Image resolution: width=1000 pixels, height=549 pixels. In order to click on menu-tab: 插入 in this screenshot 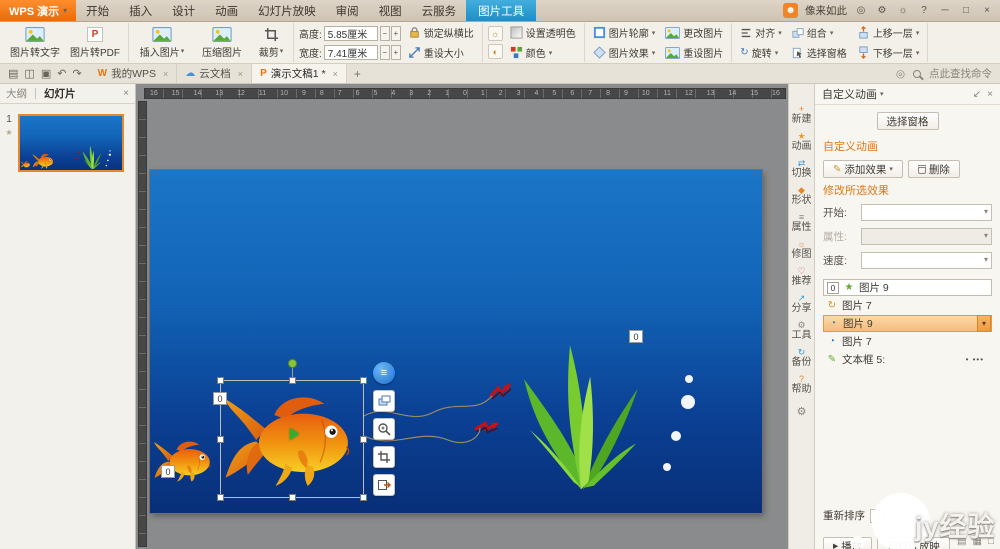, I will do `click(140, 10)`.